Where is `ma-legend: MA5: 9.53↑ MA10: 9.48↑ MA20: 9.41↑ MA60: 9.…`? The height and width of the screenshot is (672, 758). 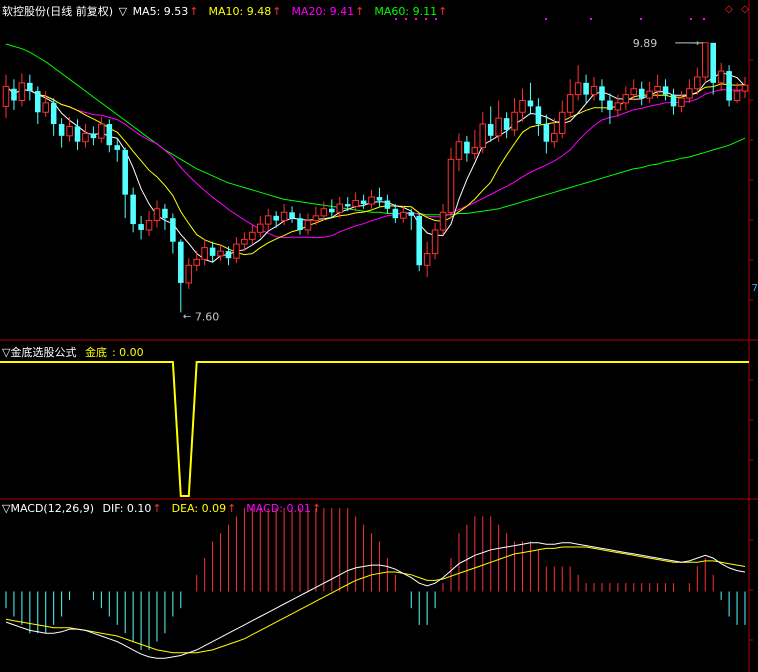
ma-legend: MA5: 9.53↑ MA10: 9.48↑ MA20: 9.41↑ MA60: 9.… is located at coordinates (295, 11).